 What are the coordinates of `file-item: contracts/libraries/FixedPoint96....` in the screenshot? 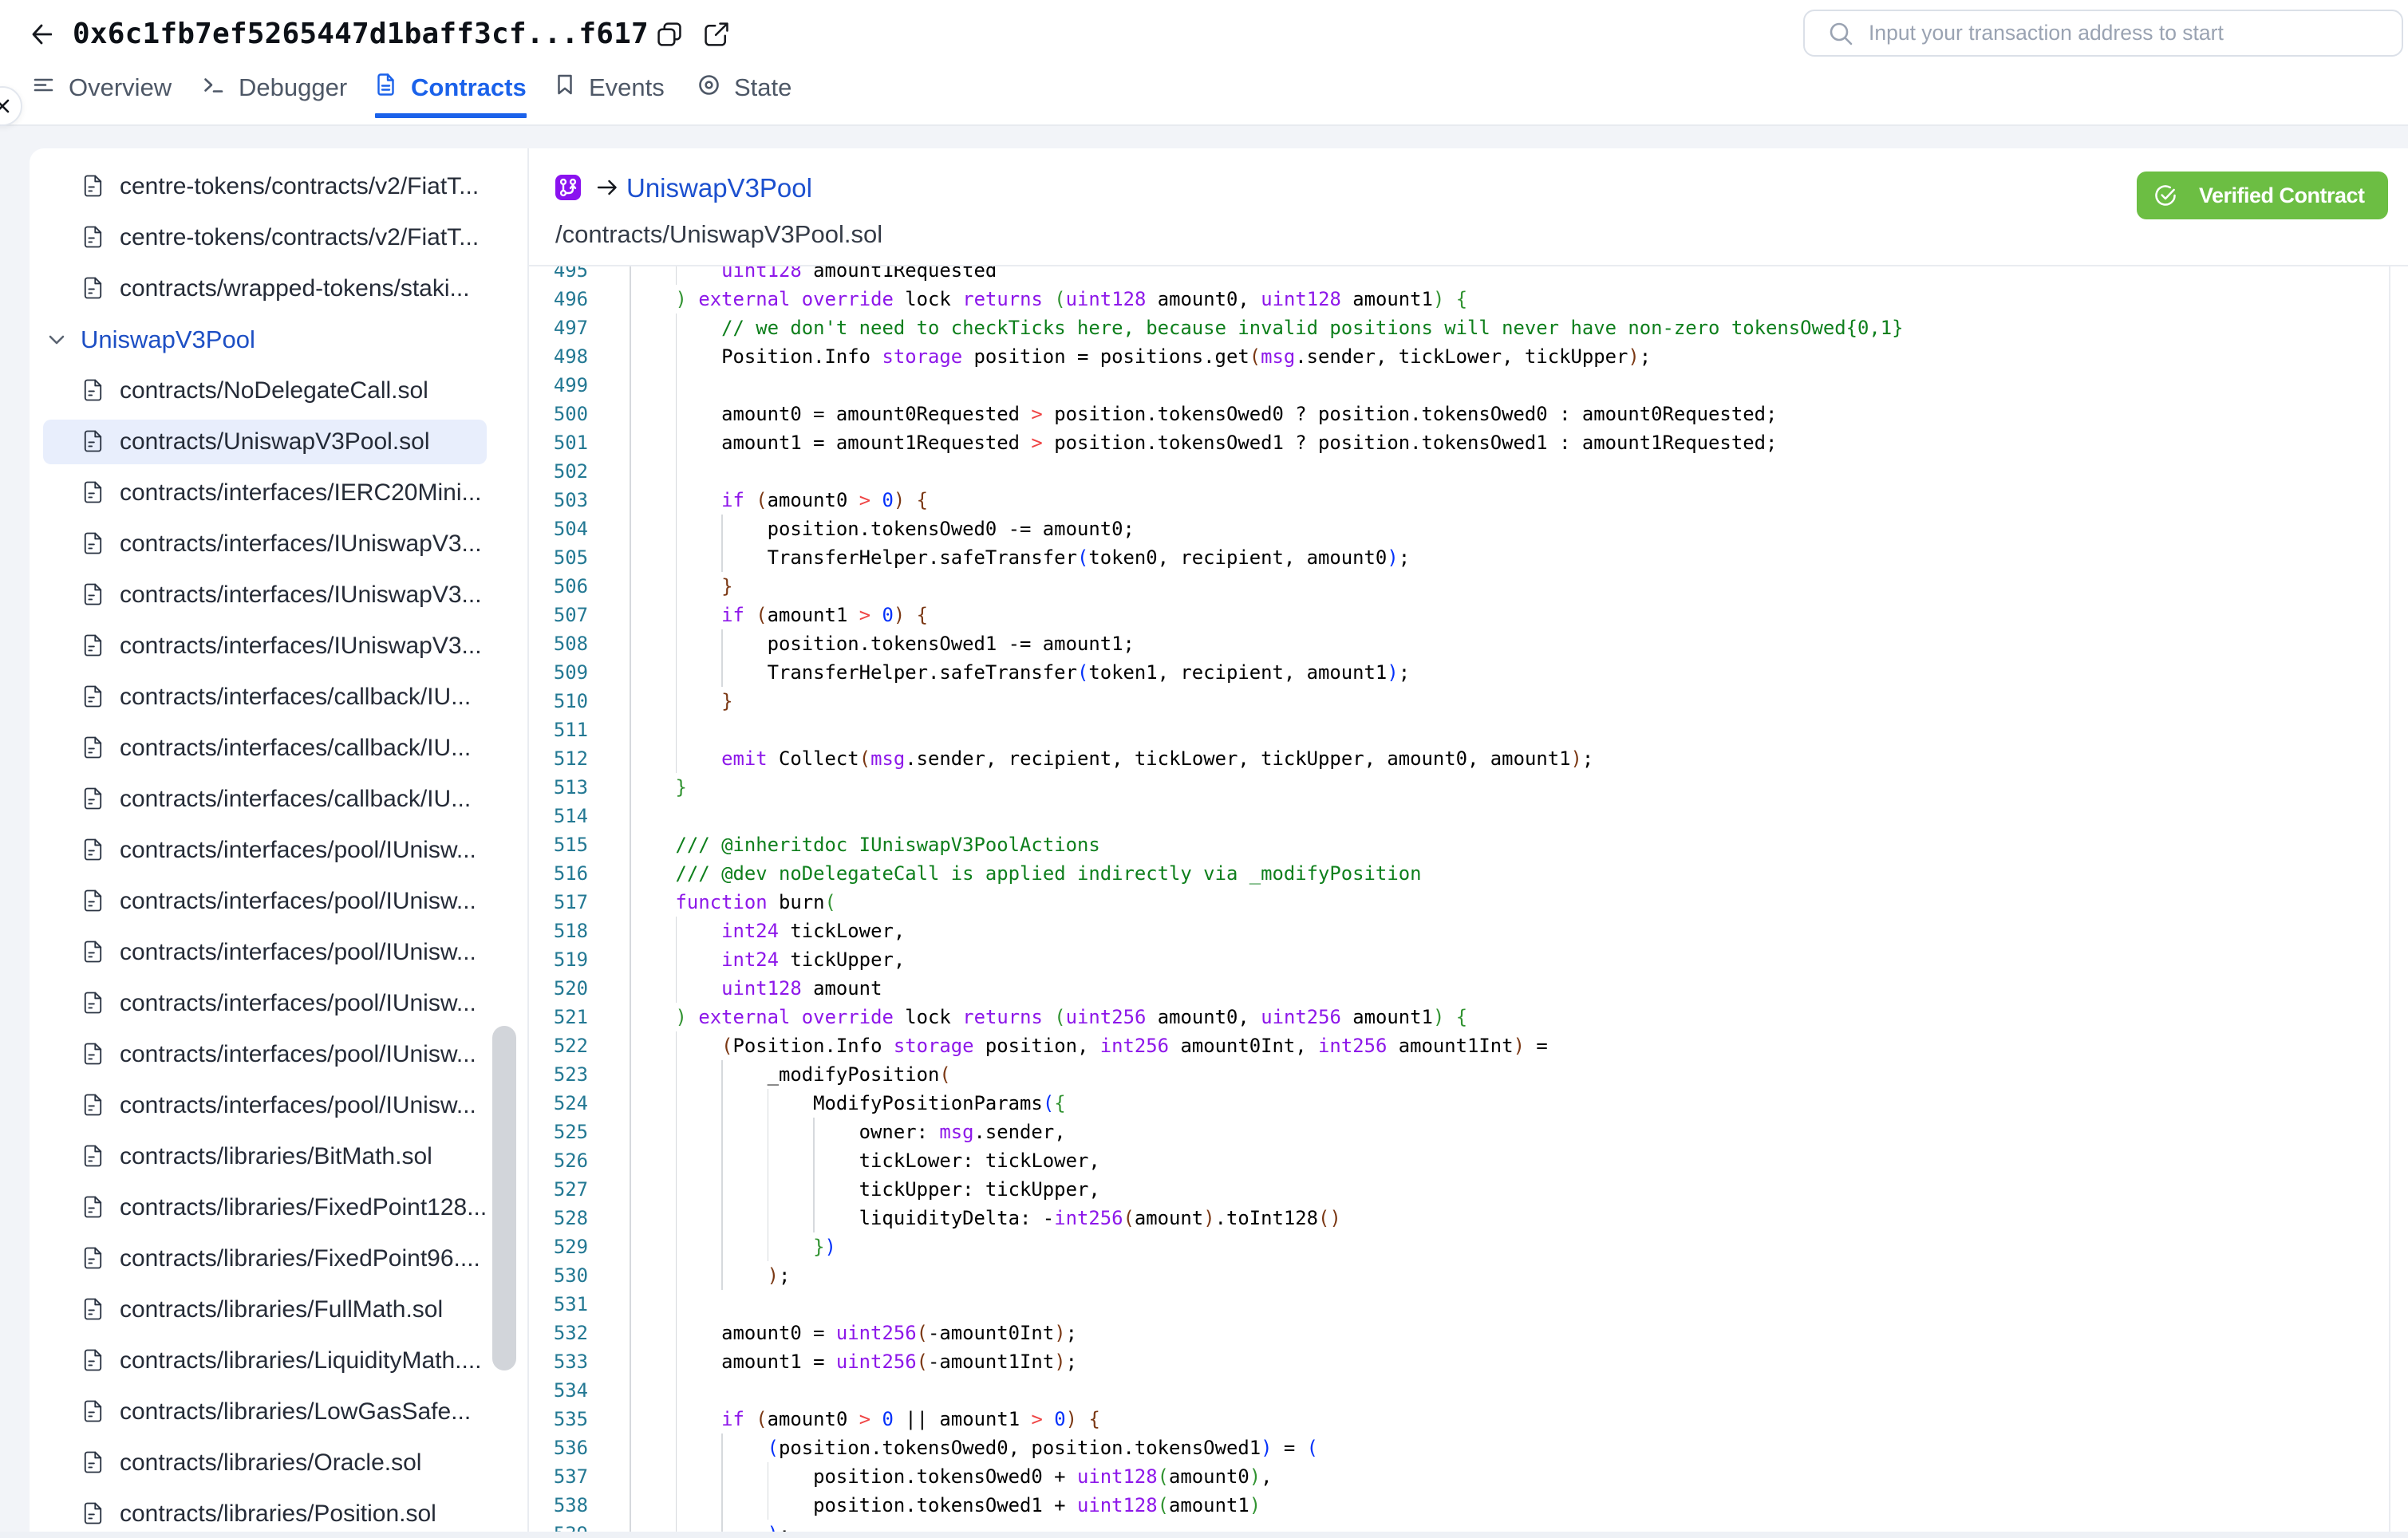 It's located at (265, 1259).